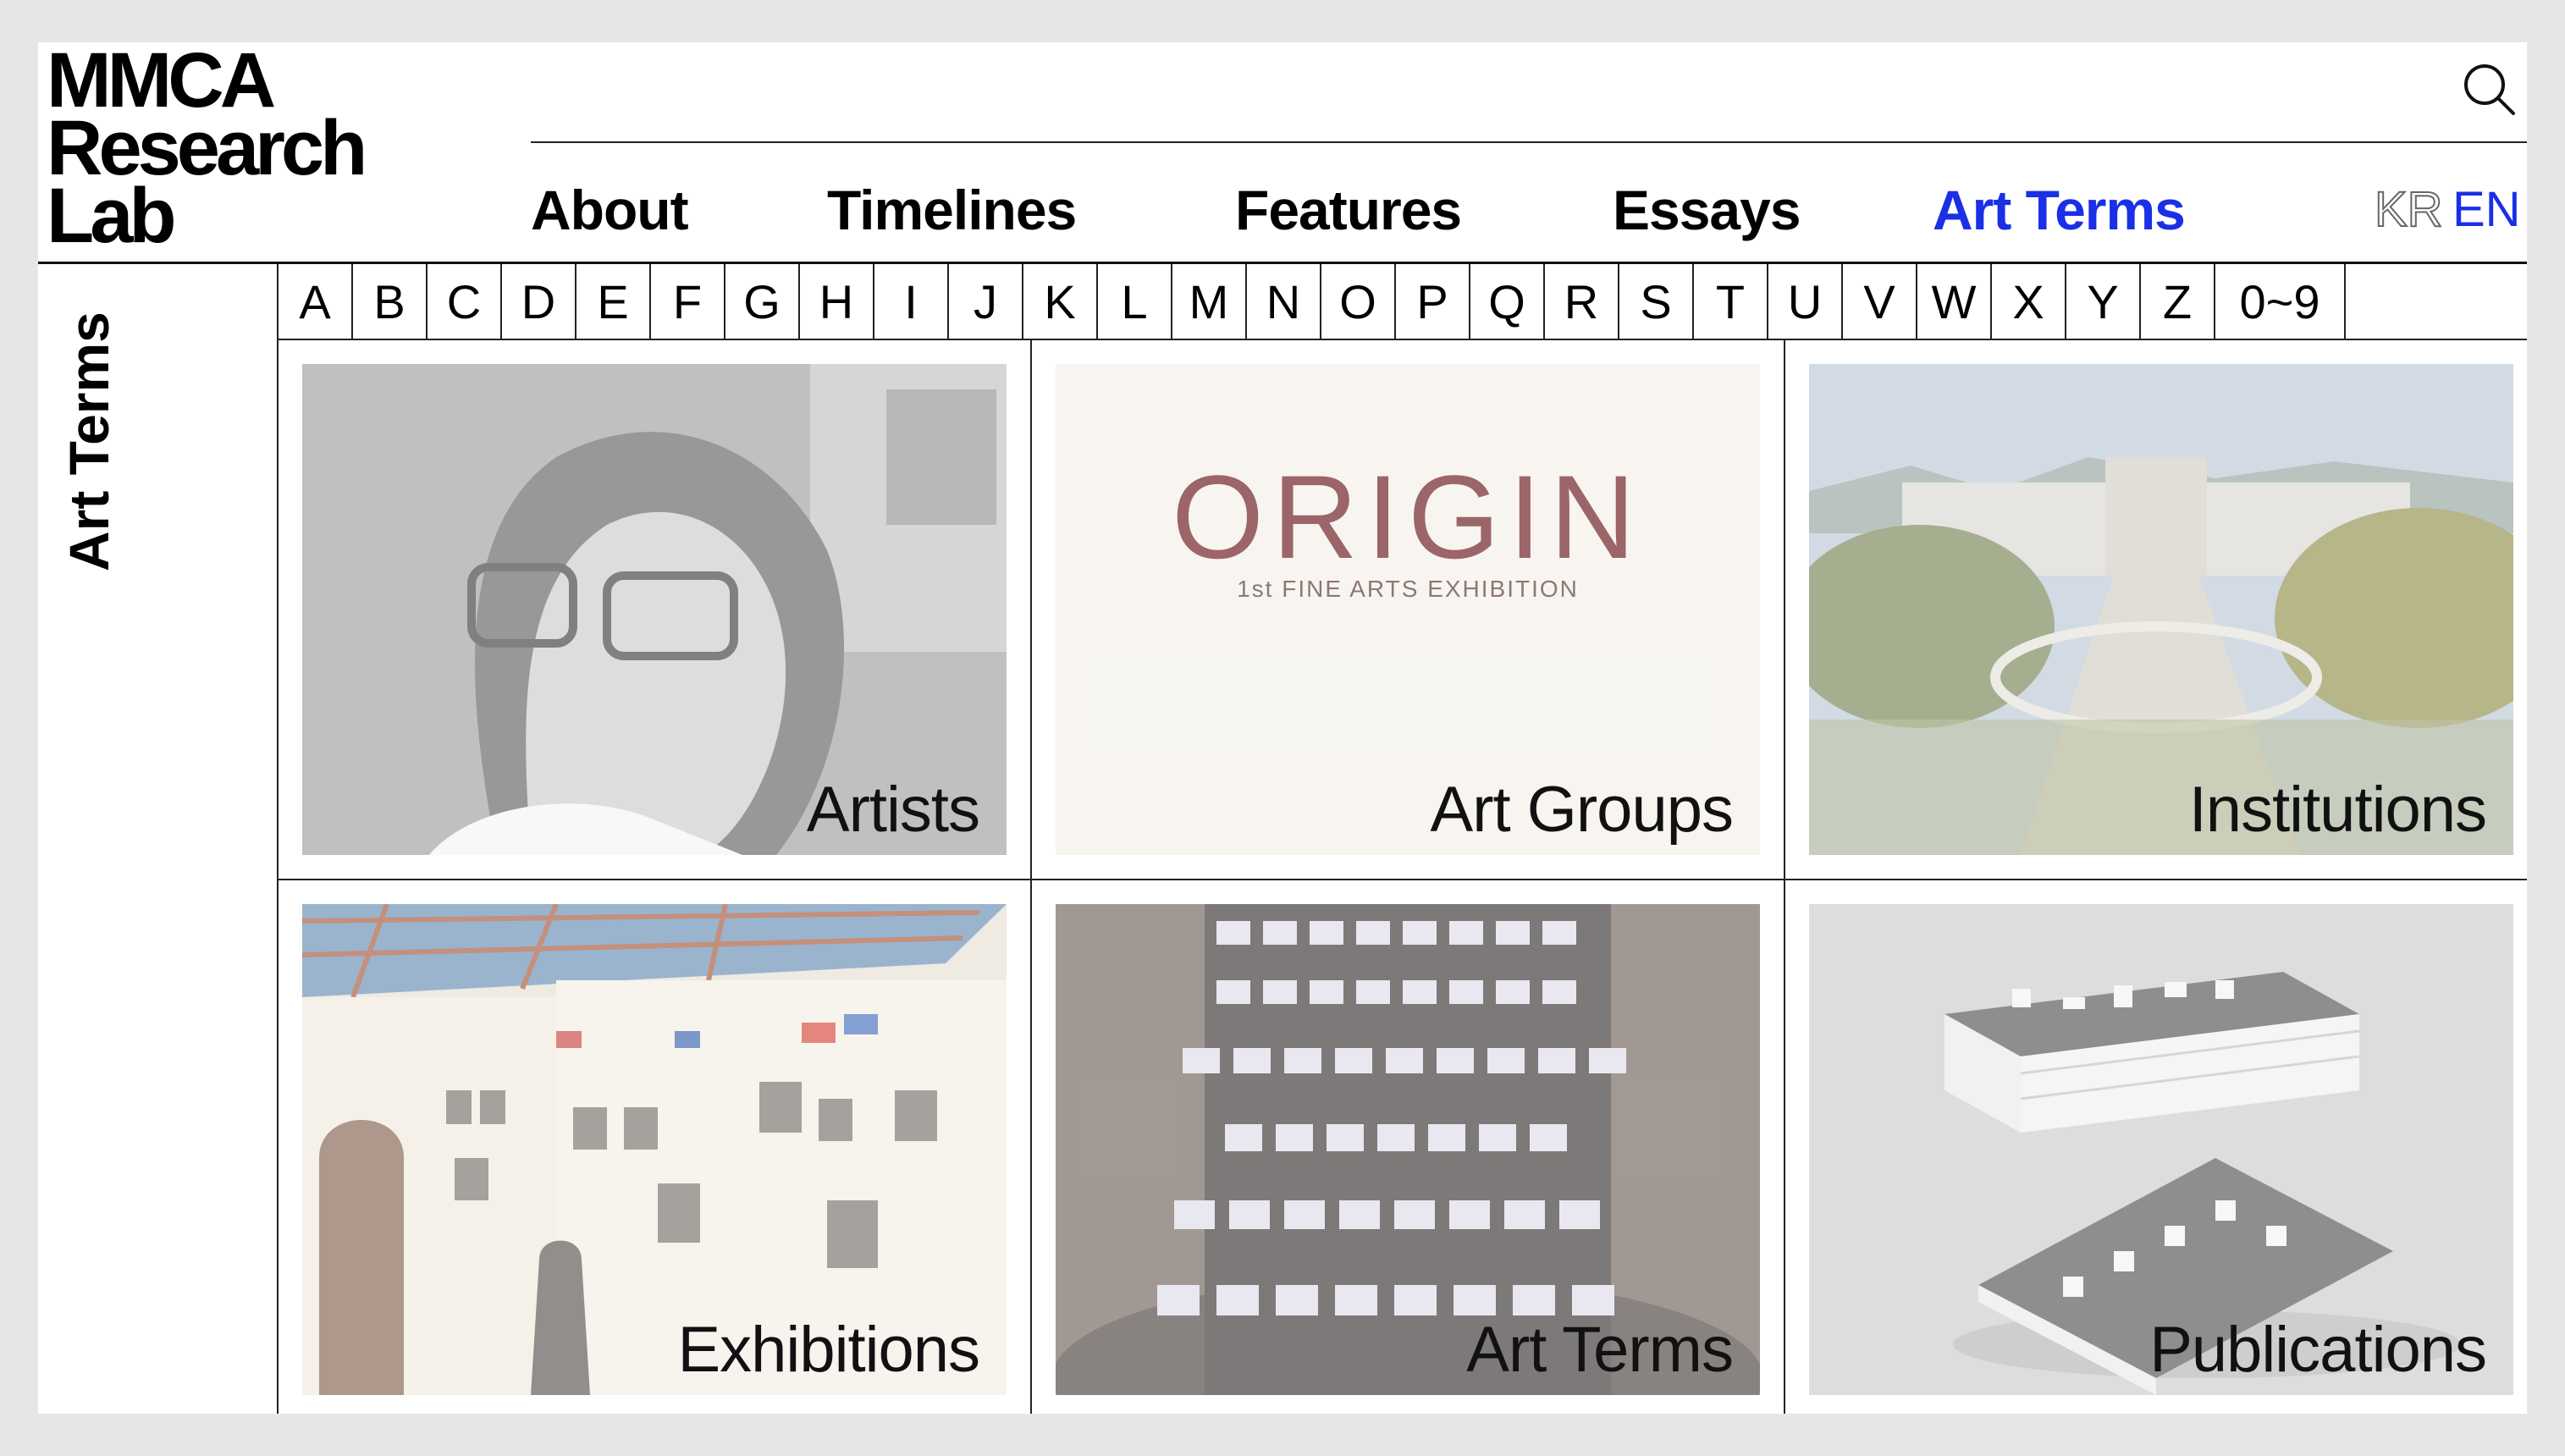 The image size is (2565, 1456). I want to click on logo: MMCA Research Lab, so click(207, 148).